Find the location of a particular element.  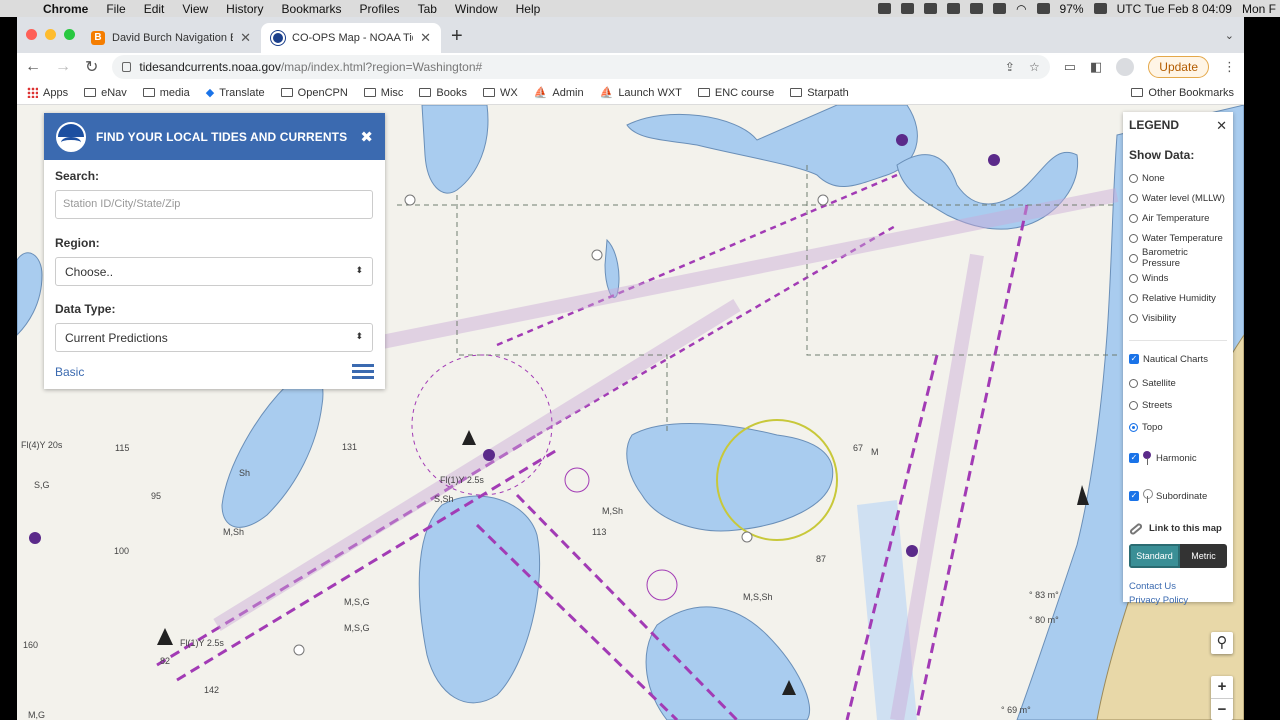

radio-selected-icon is located at coordinates (1133, 427).